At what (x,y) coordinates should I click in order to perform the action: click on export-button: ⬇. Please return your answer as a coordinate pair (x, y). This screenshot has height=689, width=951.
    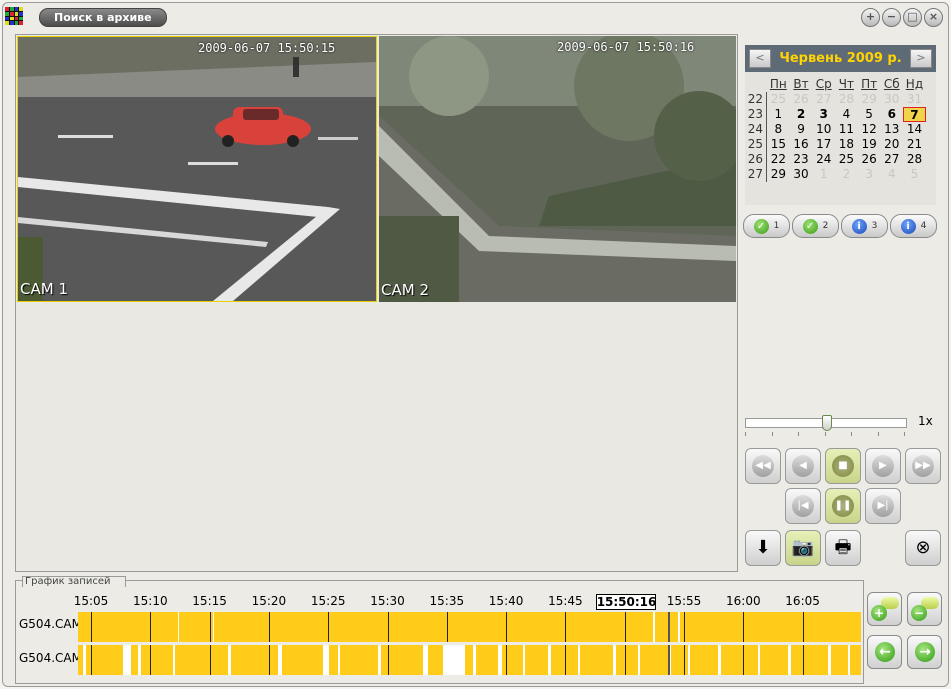
    Looking at the image, I should click on (763, 548).